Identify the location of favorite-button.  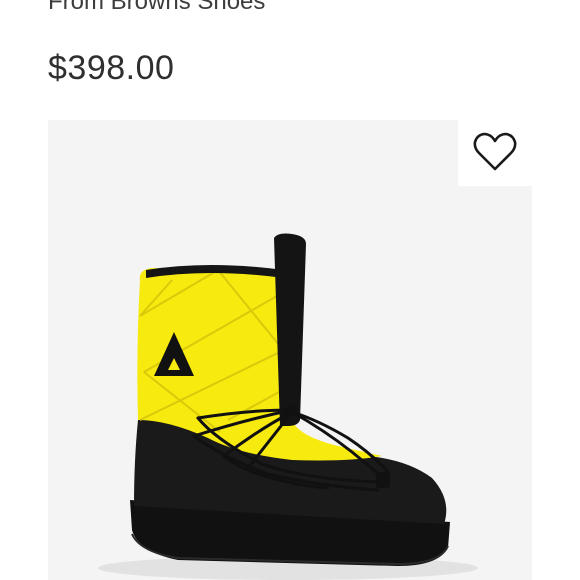
(495, 152).